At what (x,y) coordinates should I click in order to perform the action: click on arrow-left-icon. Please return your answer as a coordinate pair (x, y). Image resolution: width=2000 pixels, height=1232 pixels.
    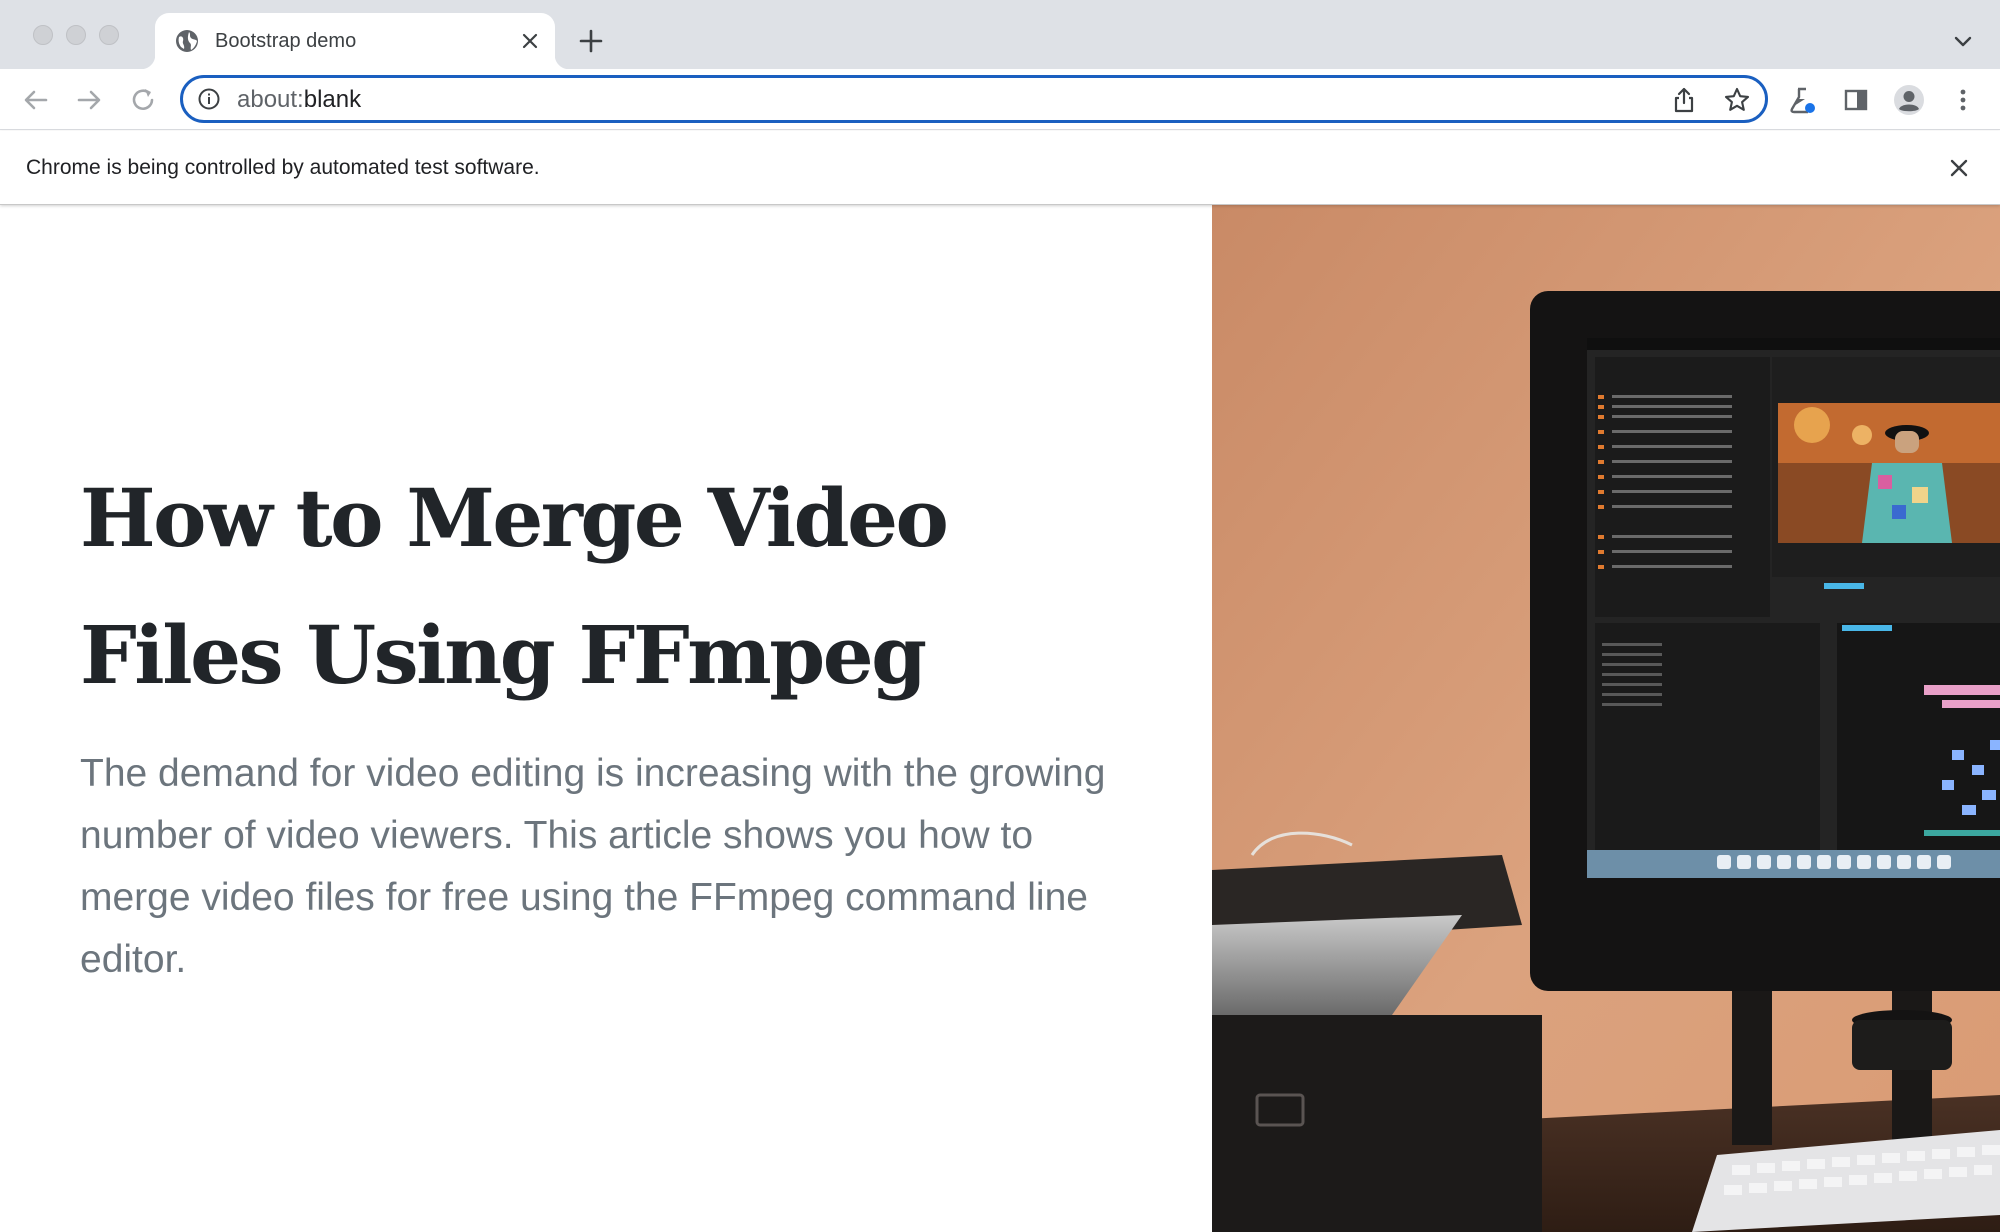
    Looking at the image, I should click on (36, 100).